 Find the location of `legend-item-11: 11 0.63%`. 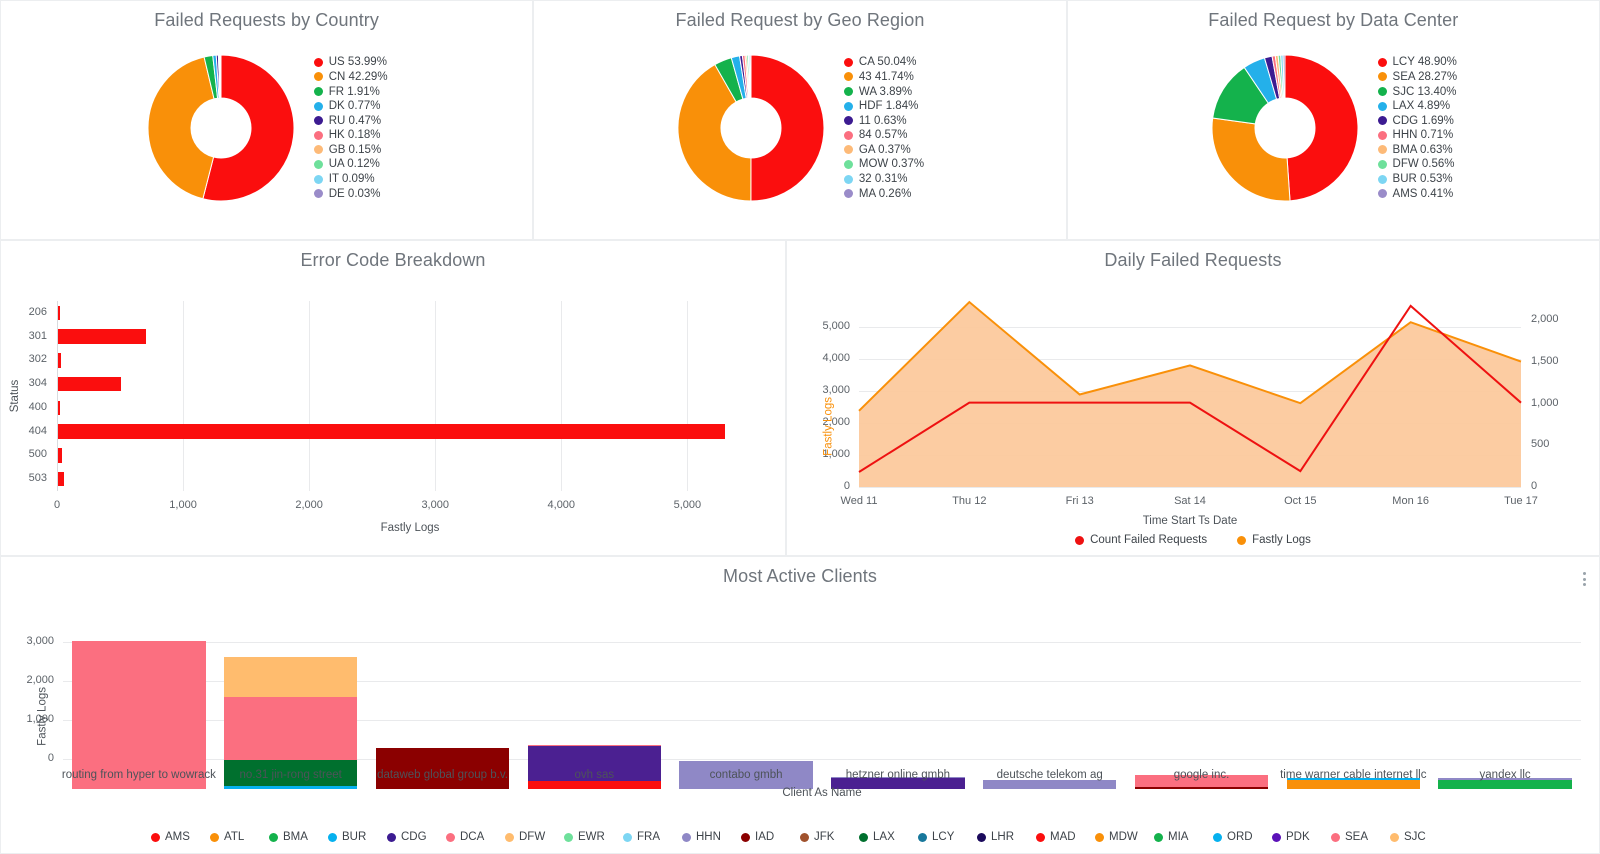

legend-item-11: 11 0.63% is located at coordinates (883, 121).